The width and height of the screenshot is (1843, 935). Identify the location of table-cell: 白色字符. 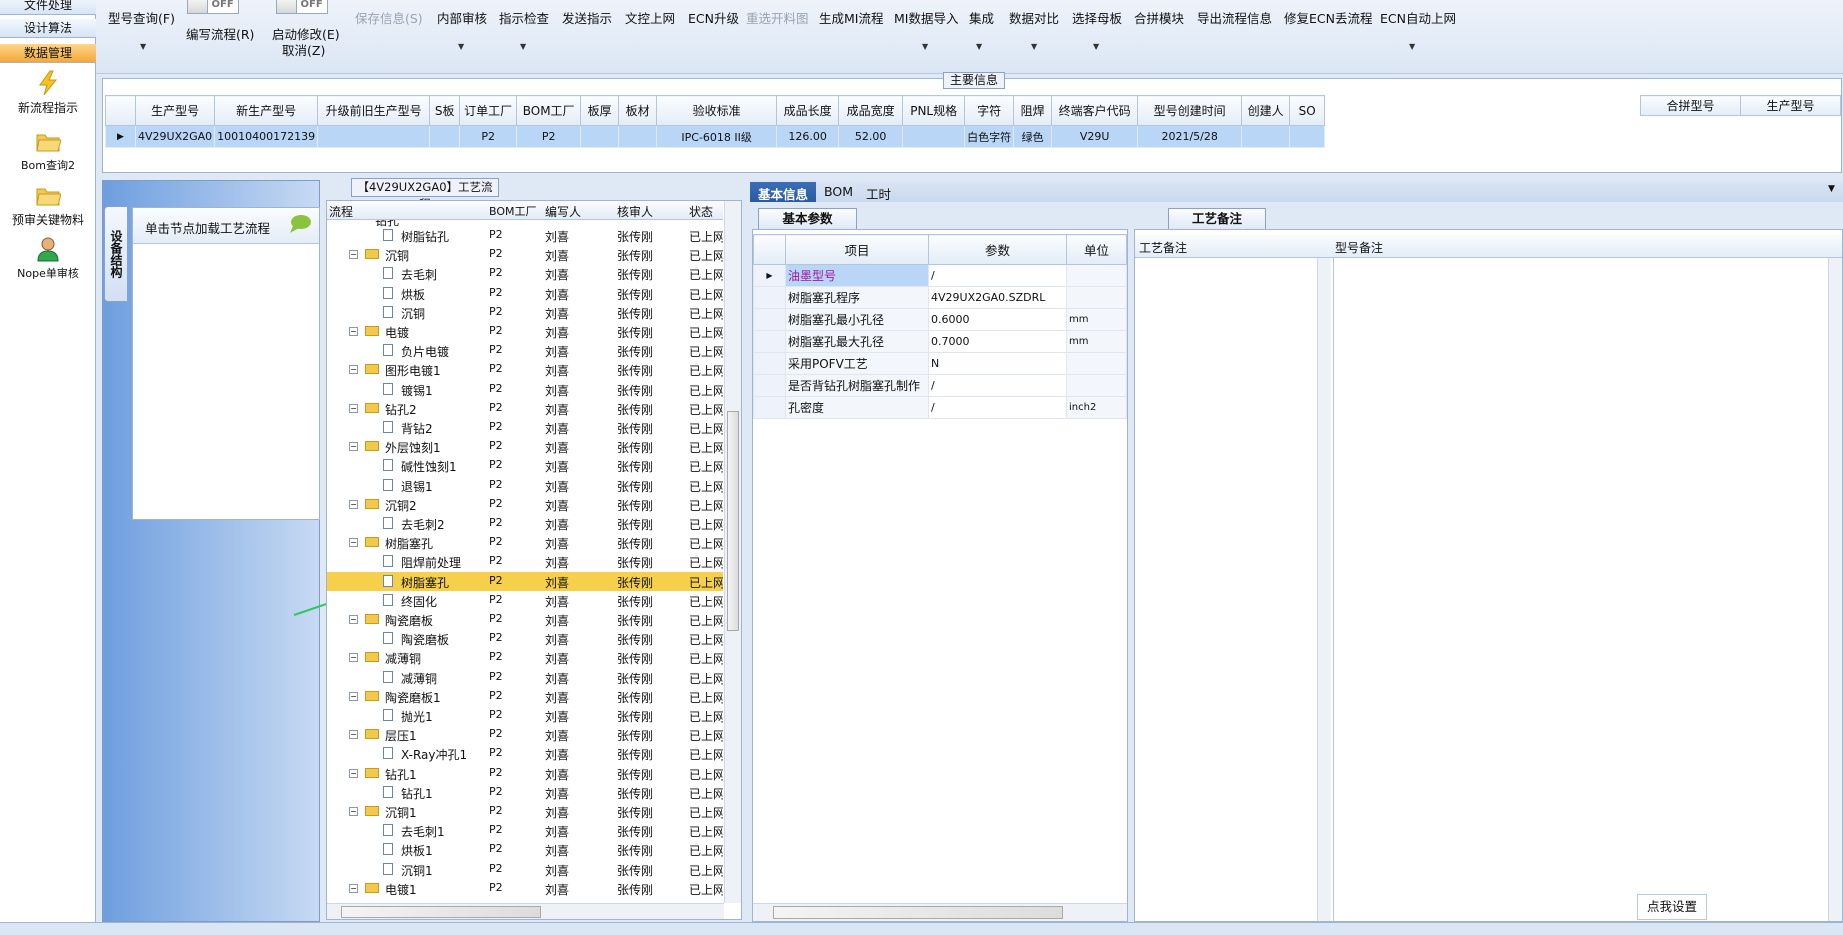
(989, 136).